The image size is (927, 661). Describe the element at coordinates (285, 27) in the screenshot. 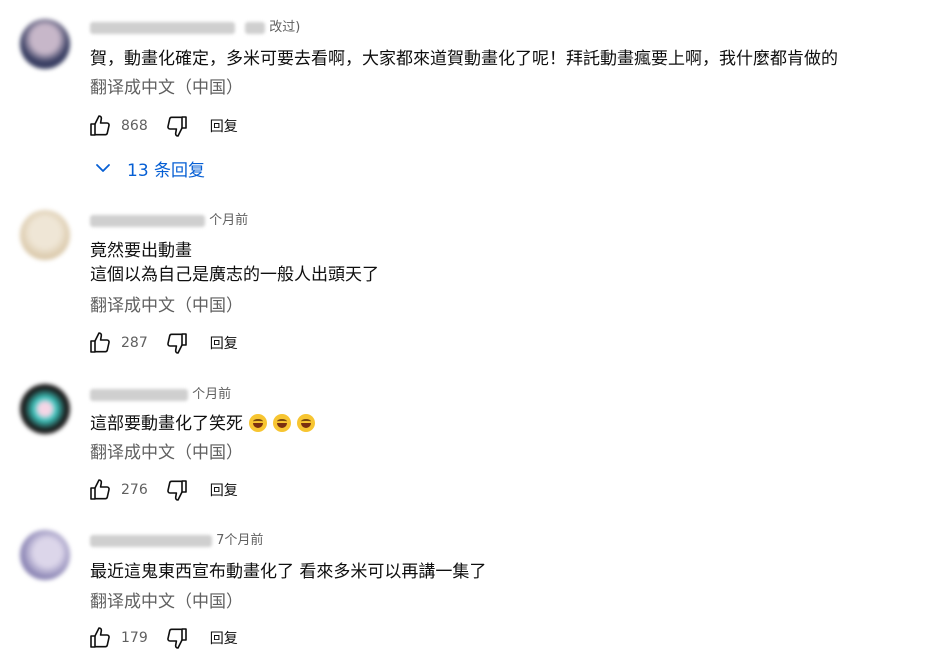

I see `comment-edited-label: 改过)` at that location.